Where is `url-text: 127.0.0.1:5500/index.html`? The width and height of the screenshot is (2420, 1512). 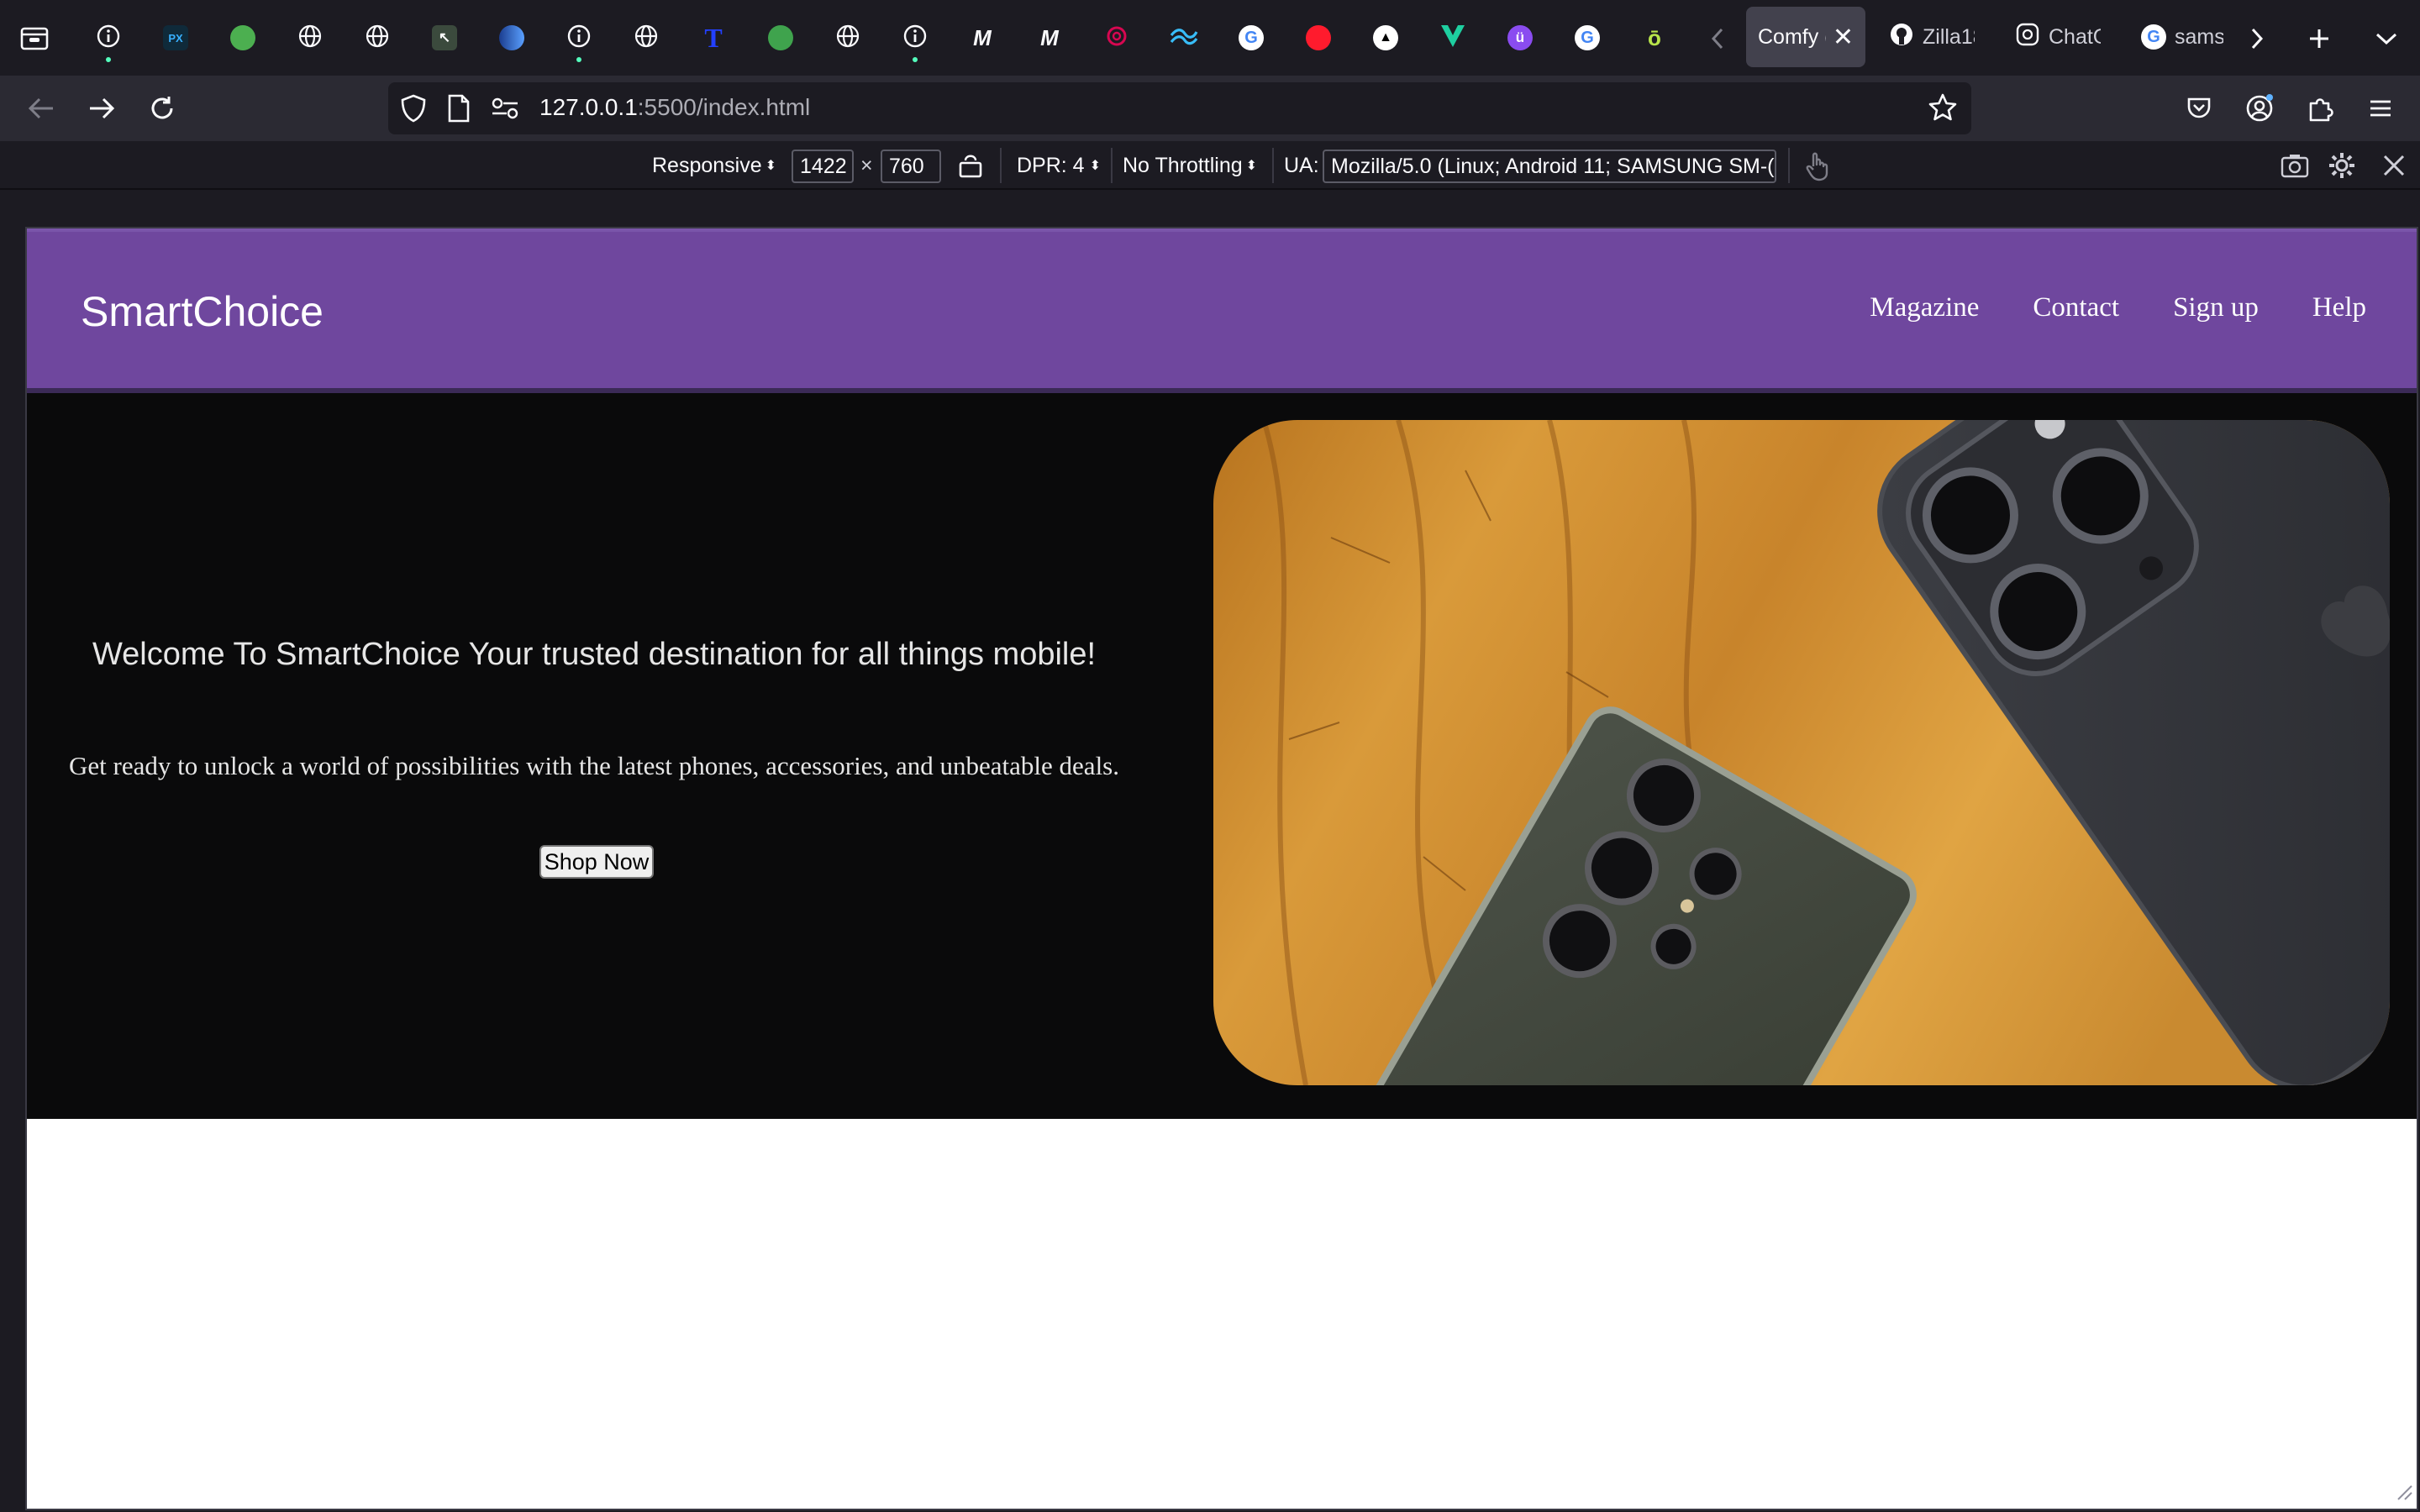
url-text: 127.0.0.1:5500/index.html is located at coordinates (674, 107).